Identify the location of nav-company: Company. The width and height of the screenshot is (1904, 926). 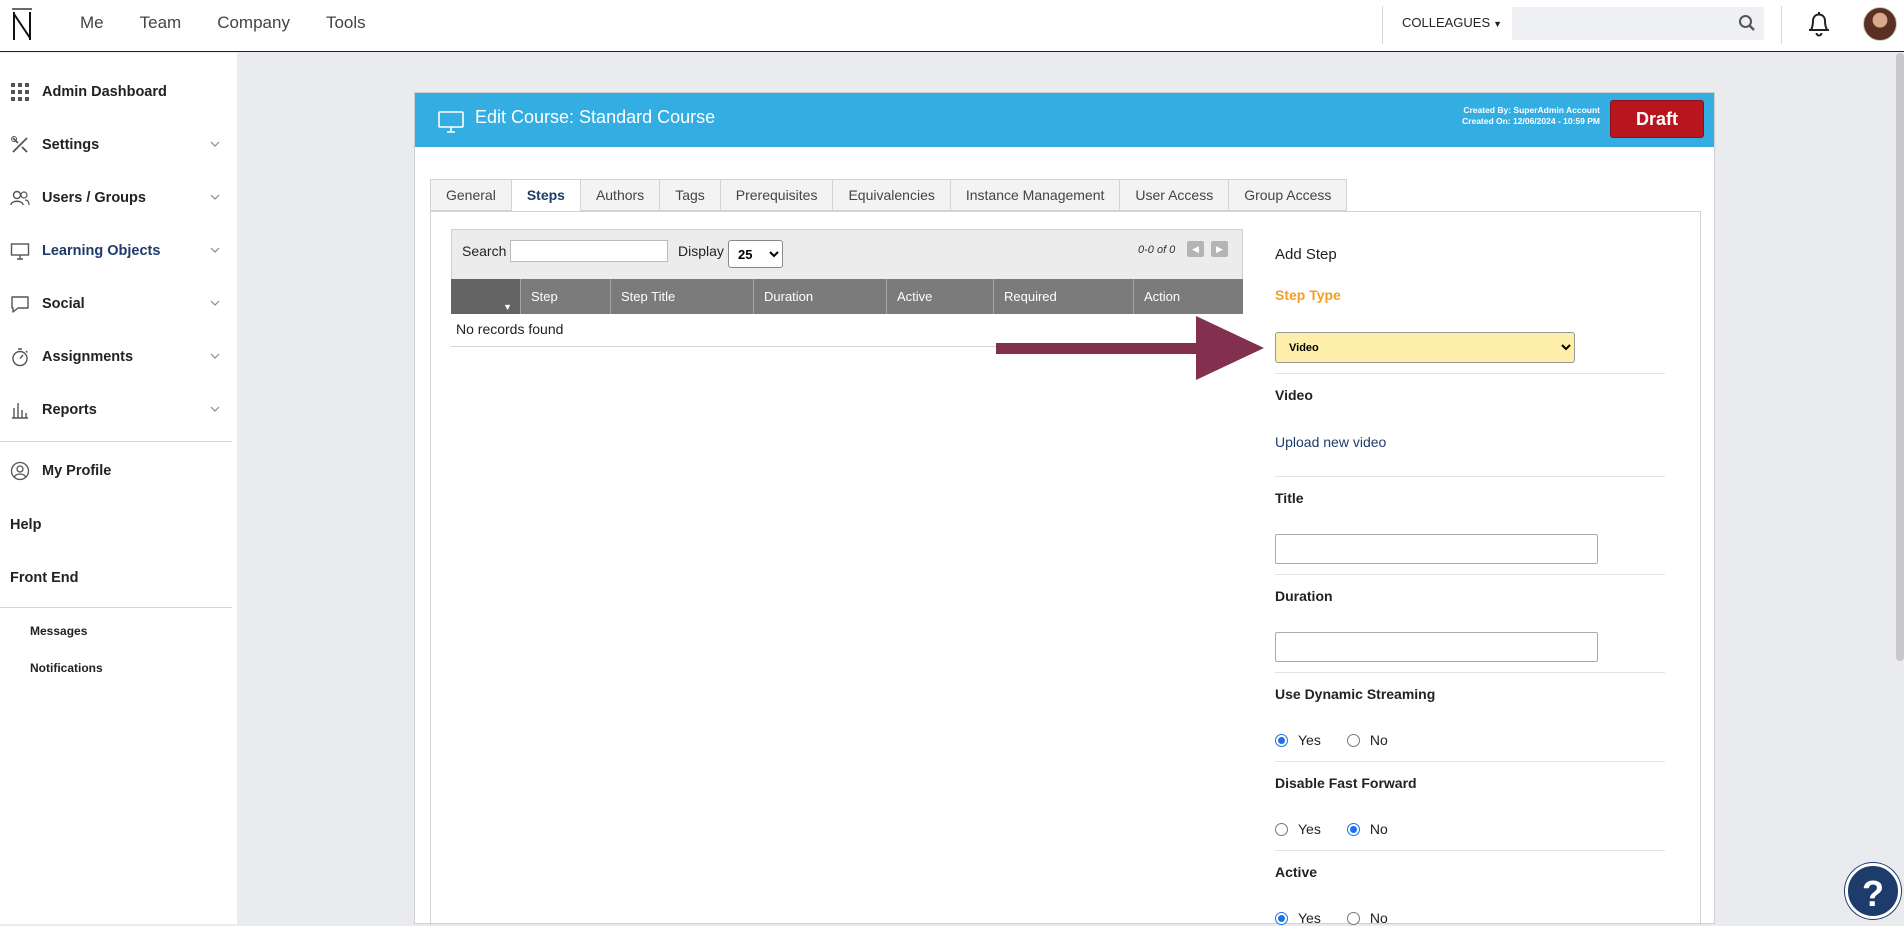
(253, 26).